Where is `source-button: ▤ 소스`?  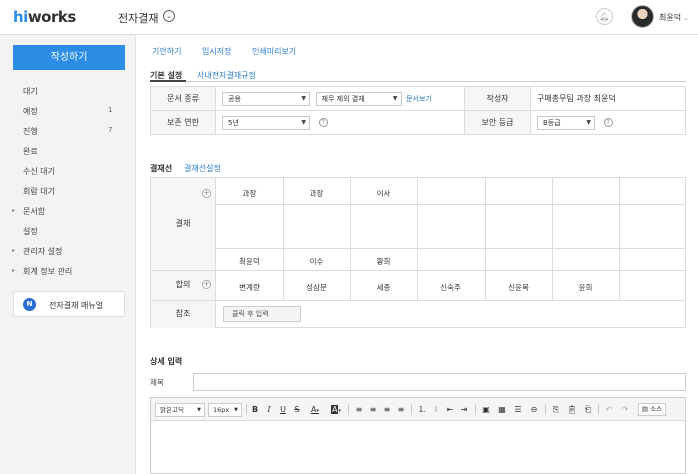 source-button: ▤ 소스 is located at coordinates (652, 409).